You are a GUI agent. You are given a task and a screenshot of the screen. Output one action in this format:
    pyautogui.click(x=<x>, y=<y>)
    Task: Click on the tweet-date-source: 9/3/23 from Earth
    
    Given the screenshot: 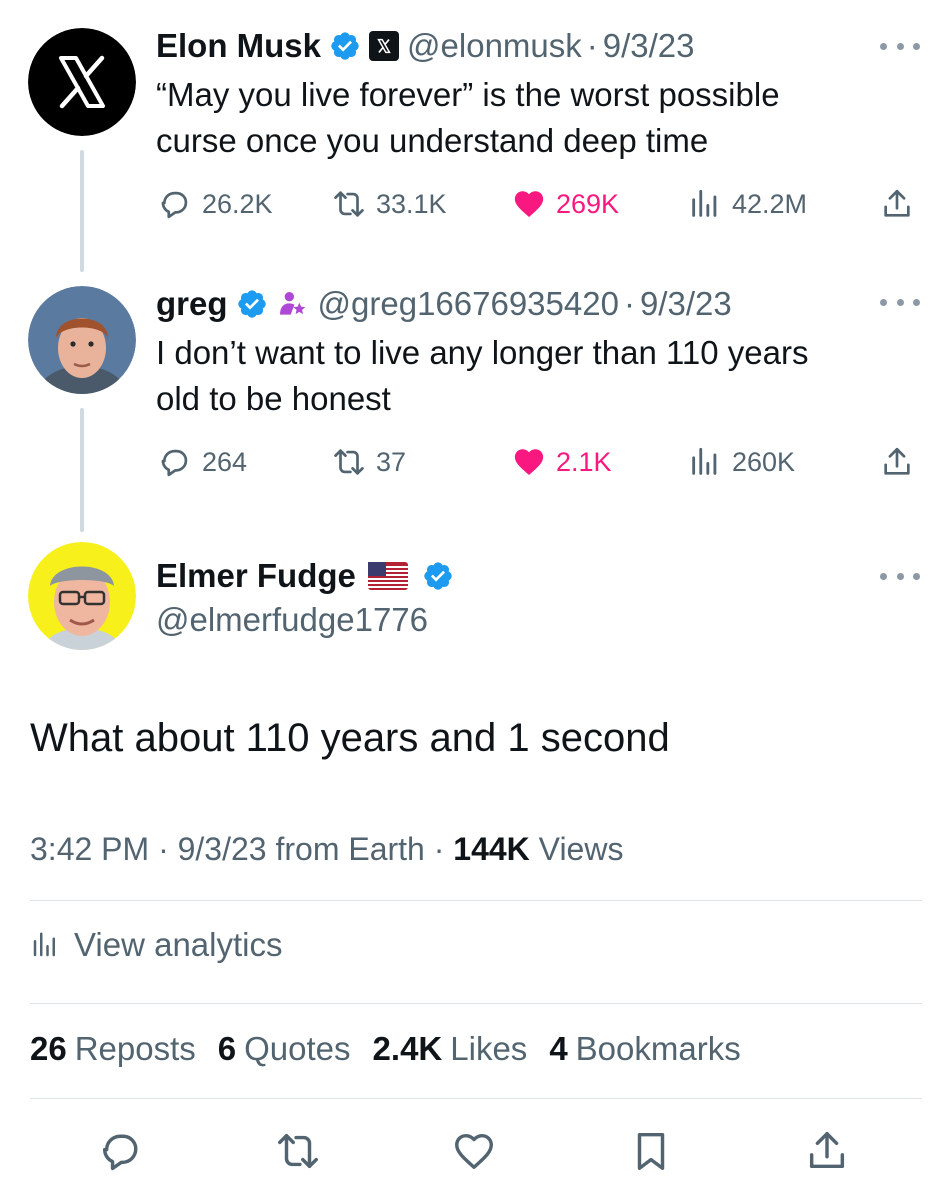 What is the action you would take?
    pyautogui.click(x=301, y=849)
    